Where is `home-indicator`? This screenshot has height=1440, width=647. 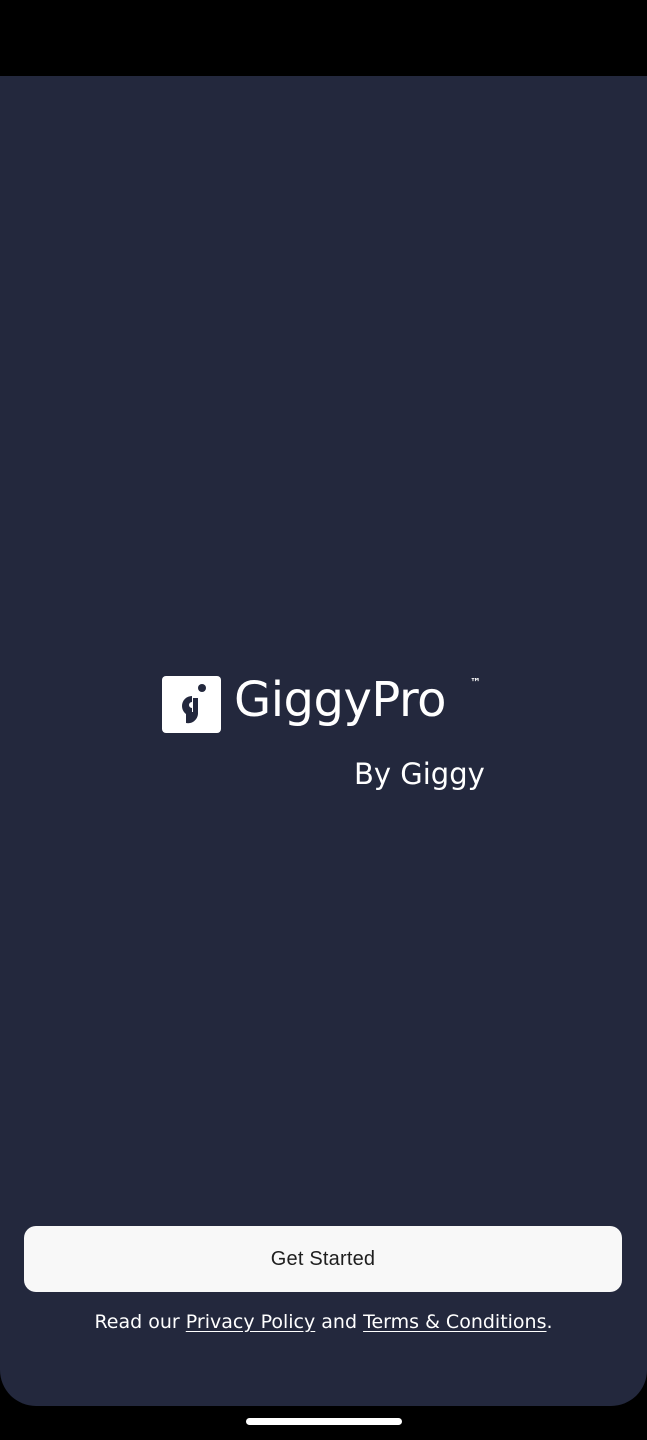
home-indicator is located at coordinates (324, 1421).